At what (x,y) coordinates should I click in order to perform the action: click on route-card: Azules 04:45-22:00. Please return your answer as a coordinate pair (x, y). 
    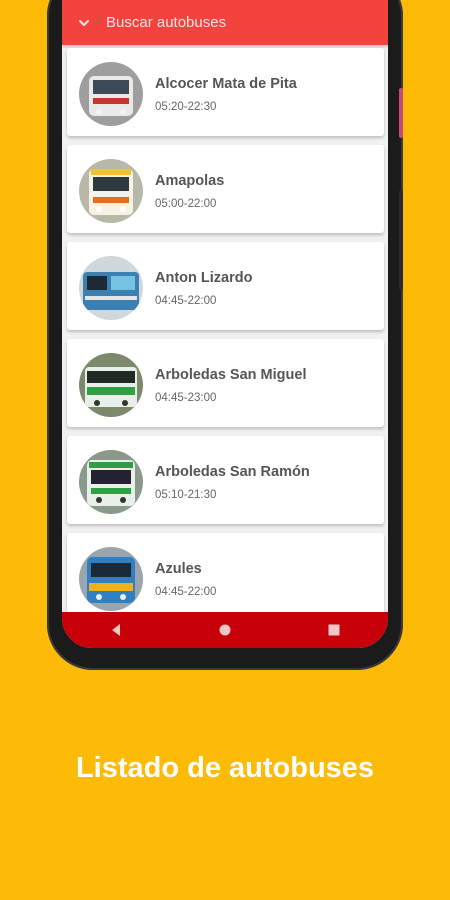
    Looking at the image, I should click on (225, 572).